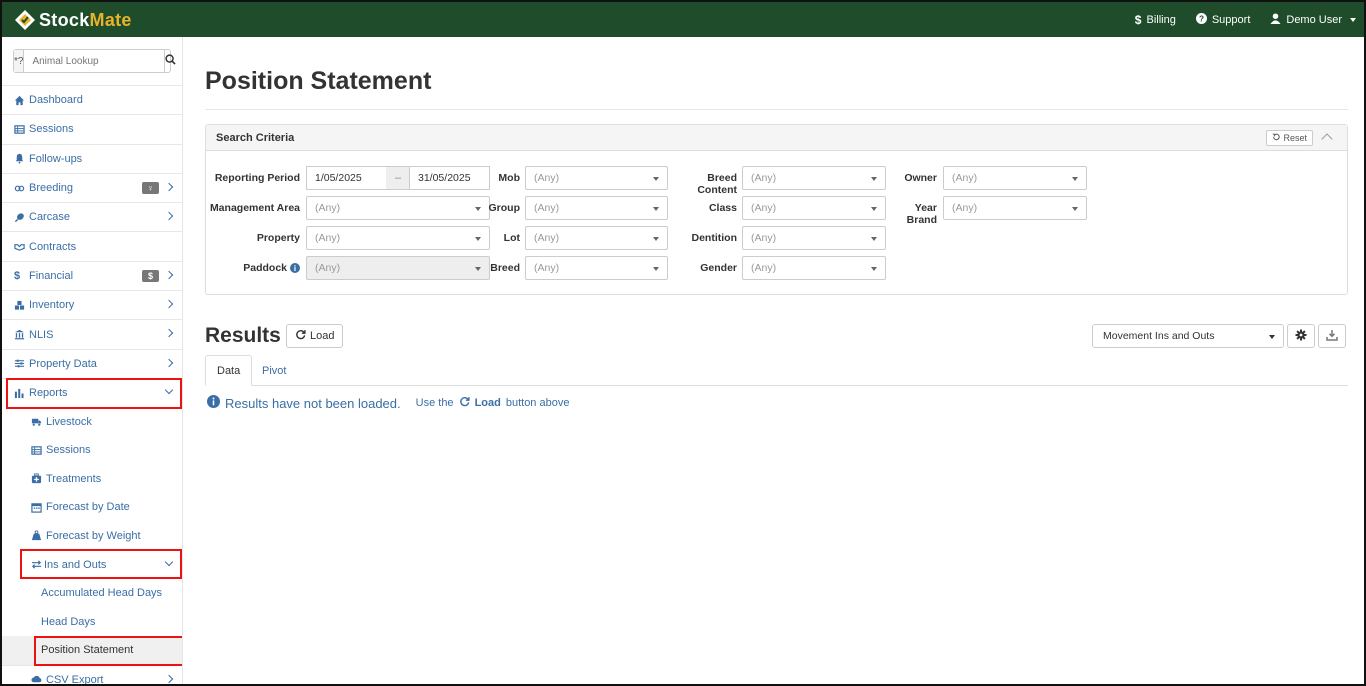 This screenshot has width=1366, height=686. Describe the element at coordinates (717, 184) in the screenshot. I see `label-breed-content: Breed Content` at that location.